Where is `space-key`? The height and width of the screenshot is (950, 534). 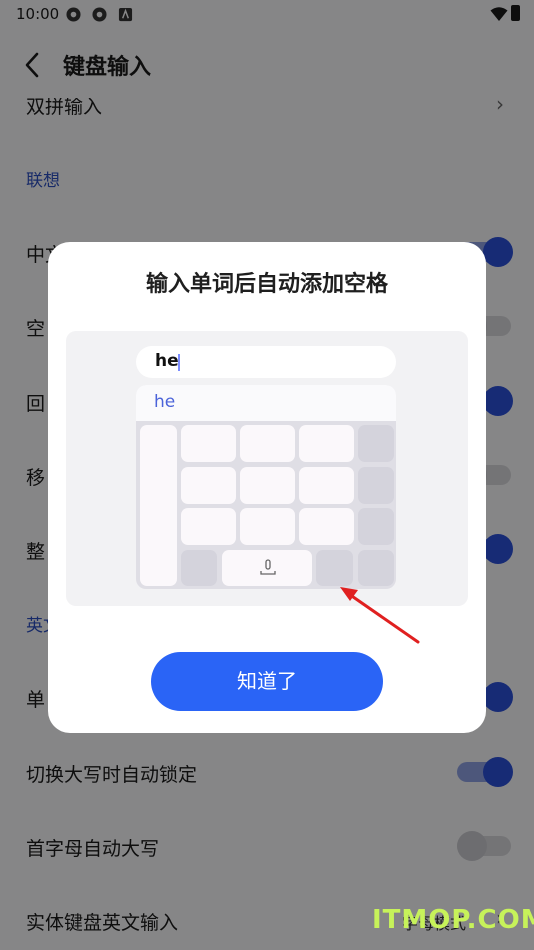 space-key is located at coordinates (267, 568).